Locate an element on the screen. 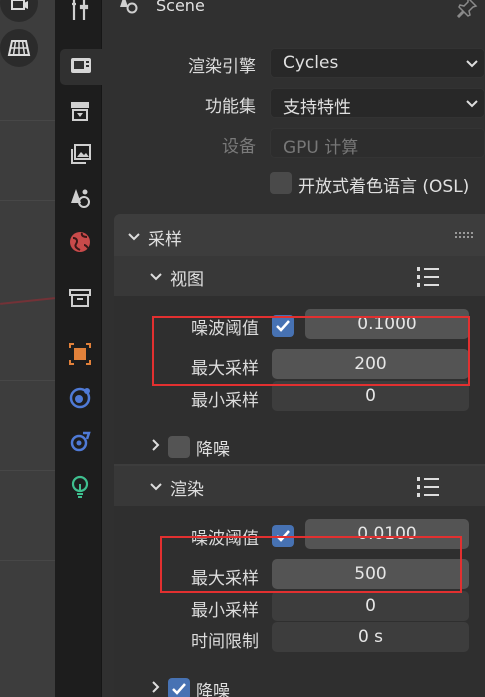  vp-min-samples-value: 0 is located at coordinates (370, 396).